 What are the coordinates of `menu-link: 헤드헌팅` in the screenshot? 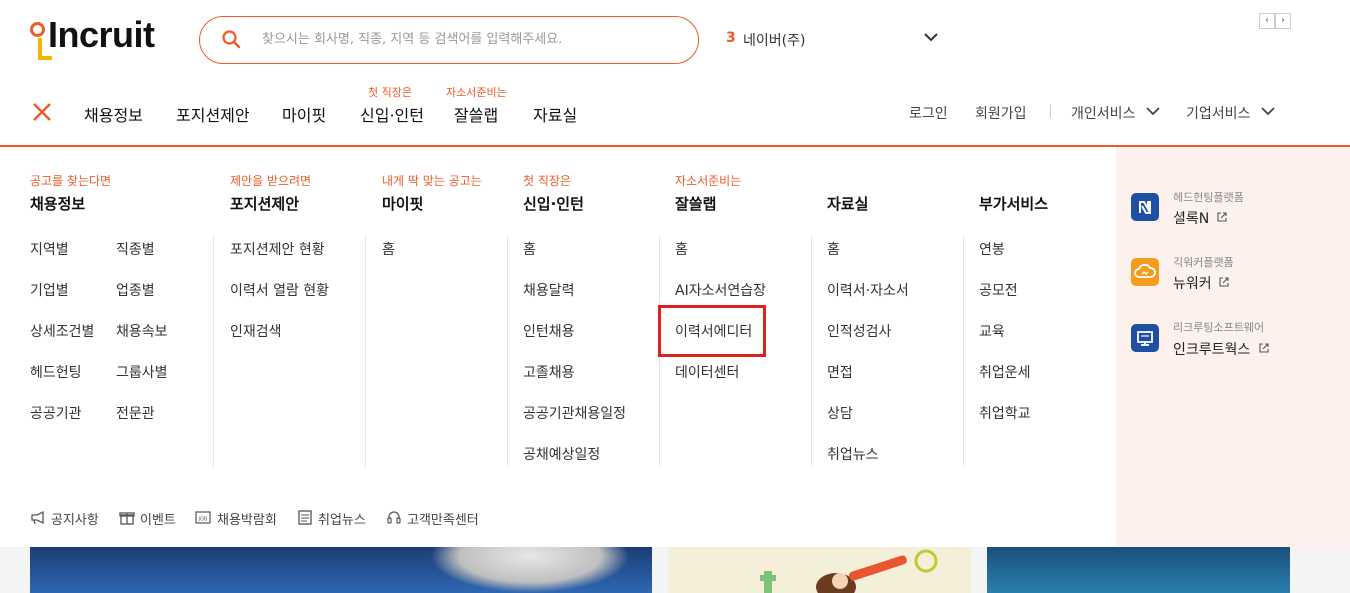 It's located at (56, 372).